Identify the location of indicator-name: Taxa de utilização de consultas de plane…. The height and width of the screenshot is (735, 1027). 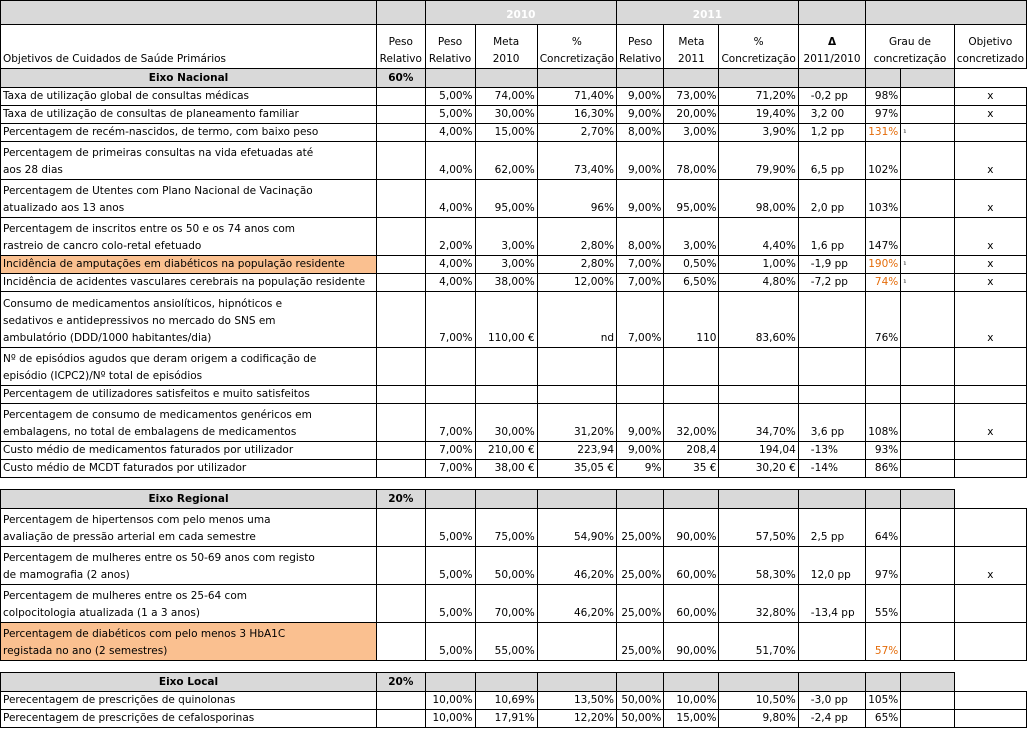
(189, 114).